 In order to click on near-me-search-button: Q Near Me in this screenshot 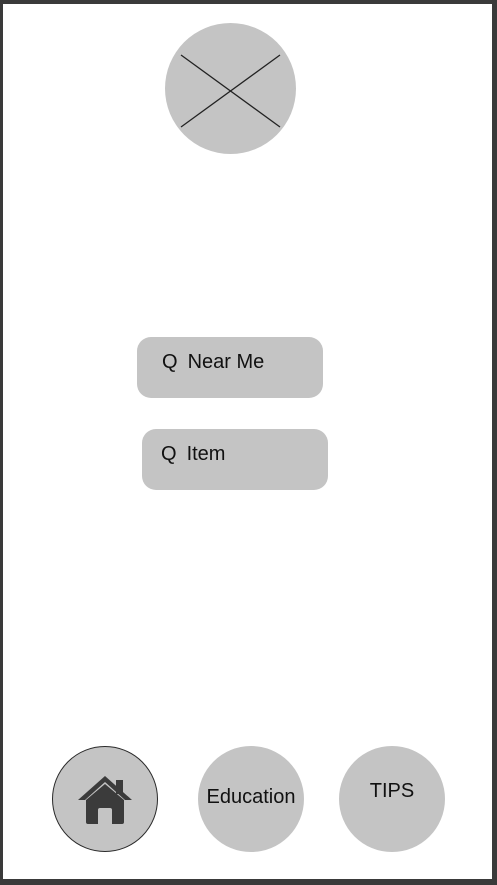, I will do `click(230, 367)`.